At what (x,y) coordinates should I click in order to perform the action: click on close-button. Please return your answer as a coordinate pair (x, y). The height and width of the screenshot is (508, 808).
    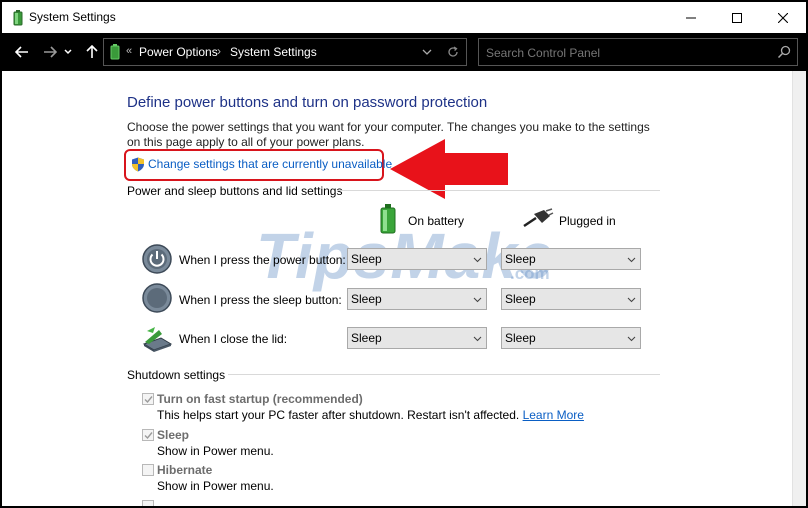
    Looking at the image, I should click on (783, 17).